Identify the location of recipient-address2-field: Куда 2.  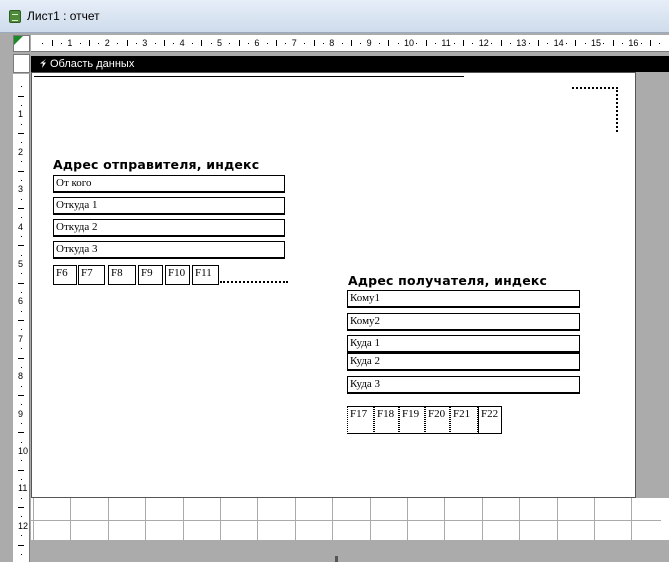
(463, 362).